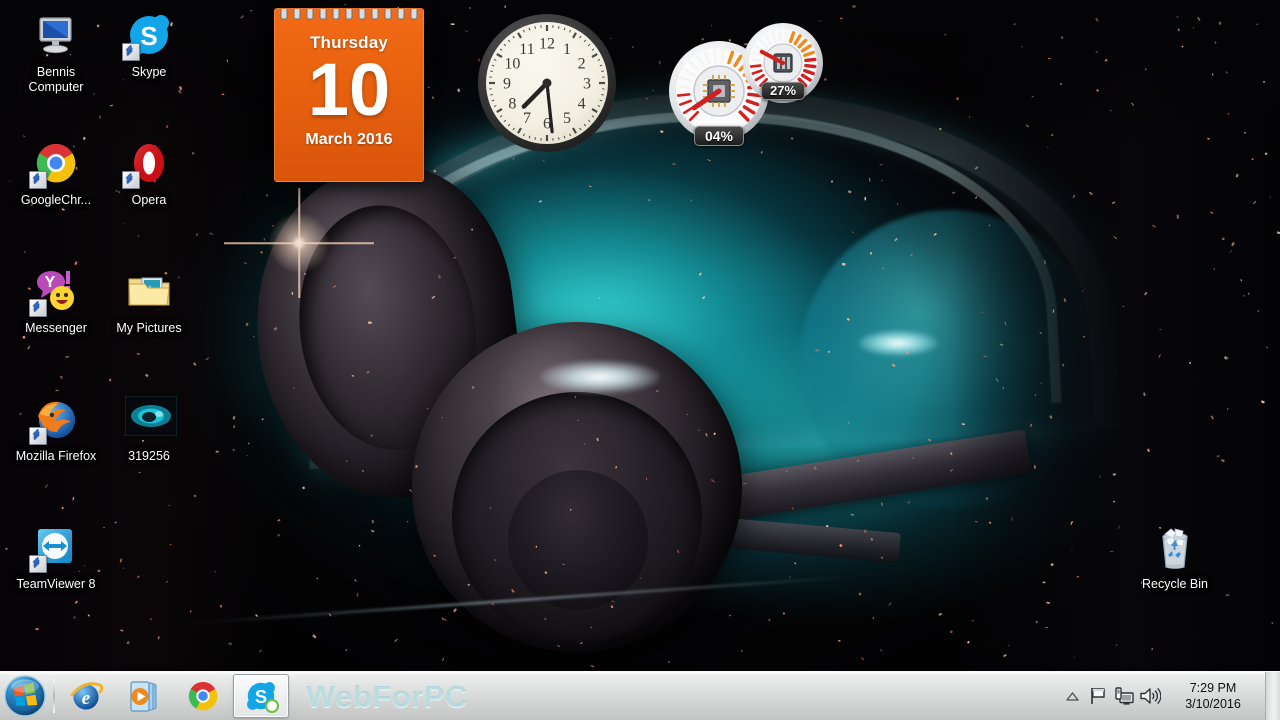 This screenshot has height=720, width=1280. Describe the element at coordinates (582, 104) in the screenshot. I see `svg-text: 4` at that location.